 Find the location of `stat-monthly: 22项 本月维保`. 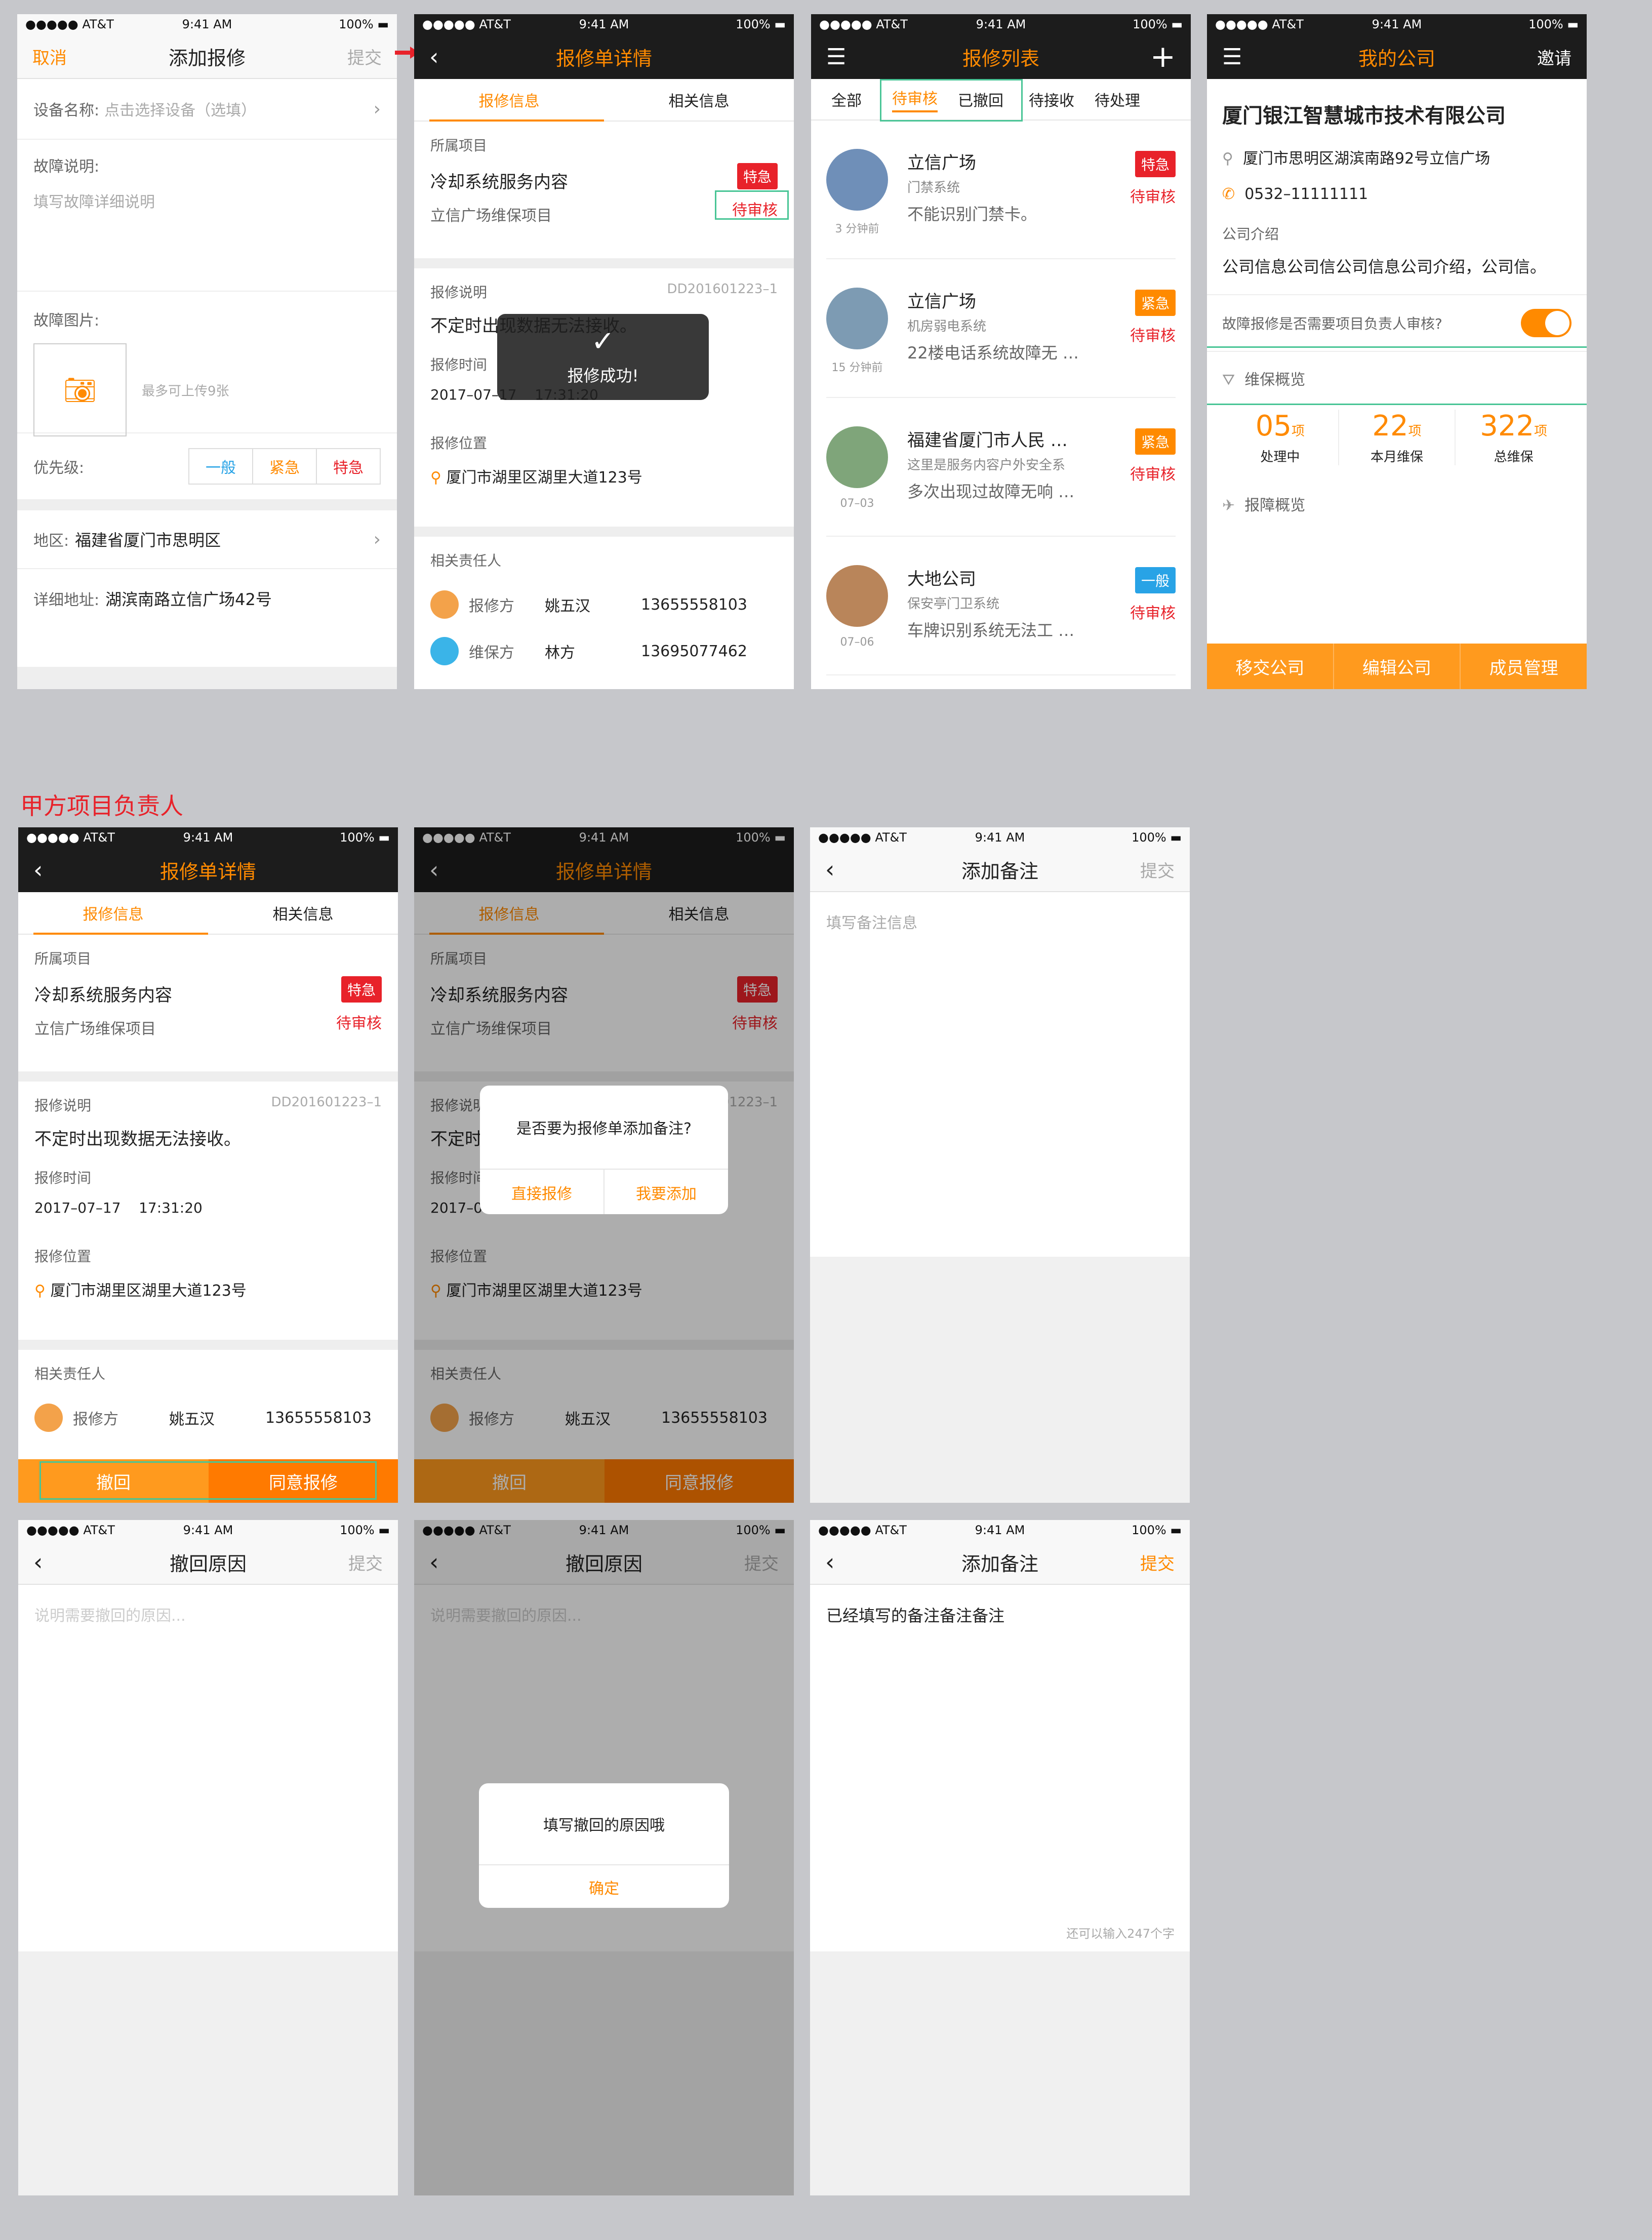

stat-monthly: 22项 本月维保 is located at coordinates (1397, 438).